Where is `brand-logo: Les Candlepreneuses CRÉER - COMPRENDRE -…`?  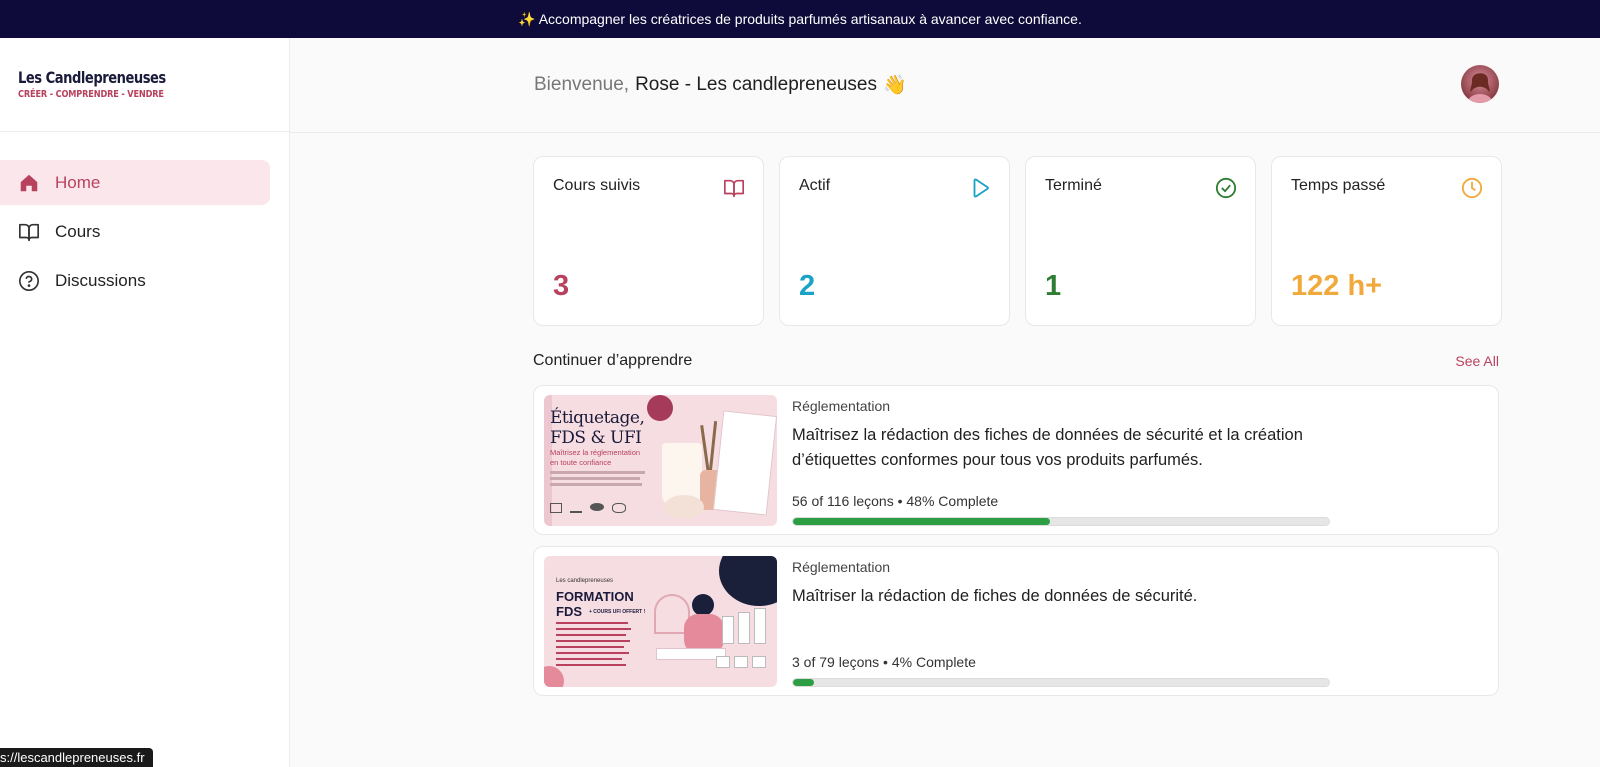 brand-logo: Les Candlepreneuses CRÉER - COMPRENDRE -… is located at coordinates (144, 85).